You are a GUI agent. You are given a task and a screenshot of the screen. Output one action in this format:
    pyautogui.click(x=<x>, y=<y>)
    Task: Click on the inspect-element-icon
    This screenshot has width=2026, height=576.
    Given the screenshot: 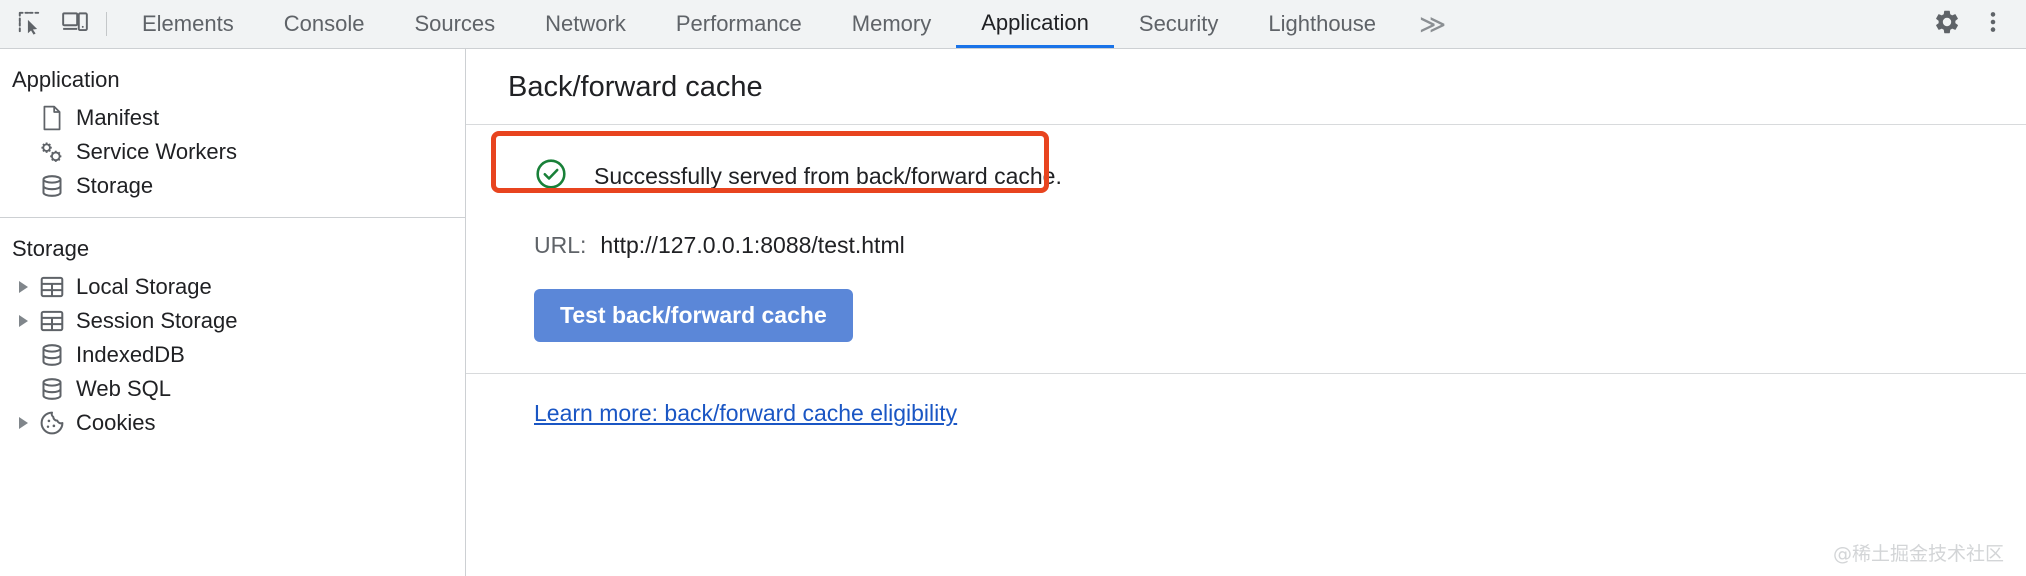 What is the action you would take?
    pyautogui.click(x=29, y=24)
    